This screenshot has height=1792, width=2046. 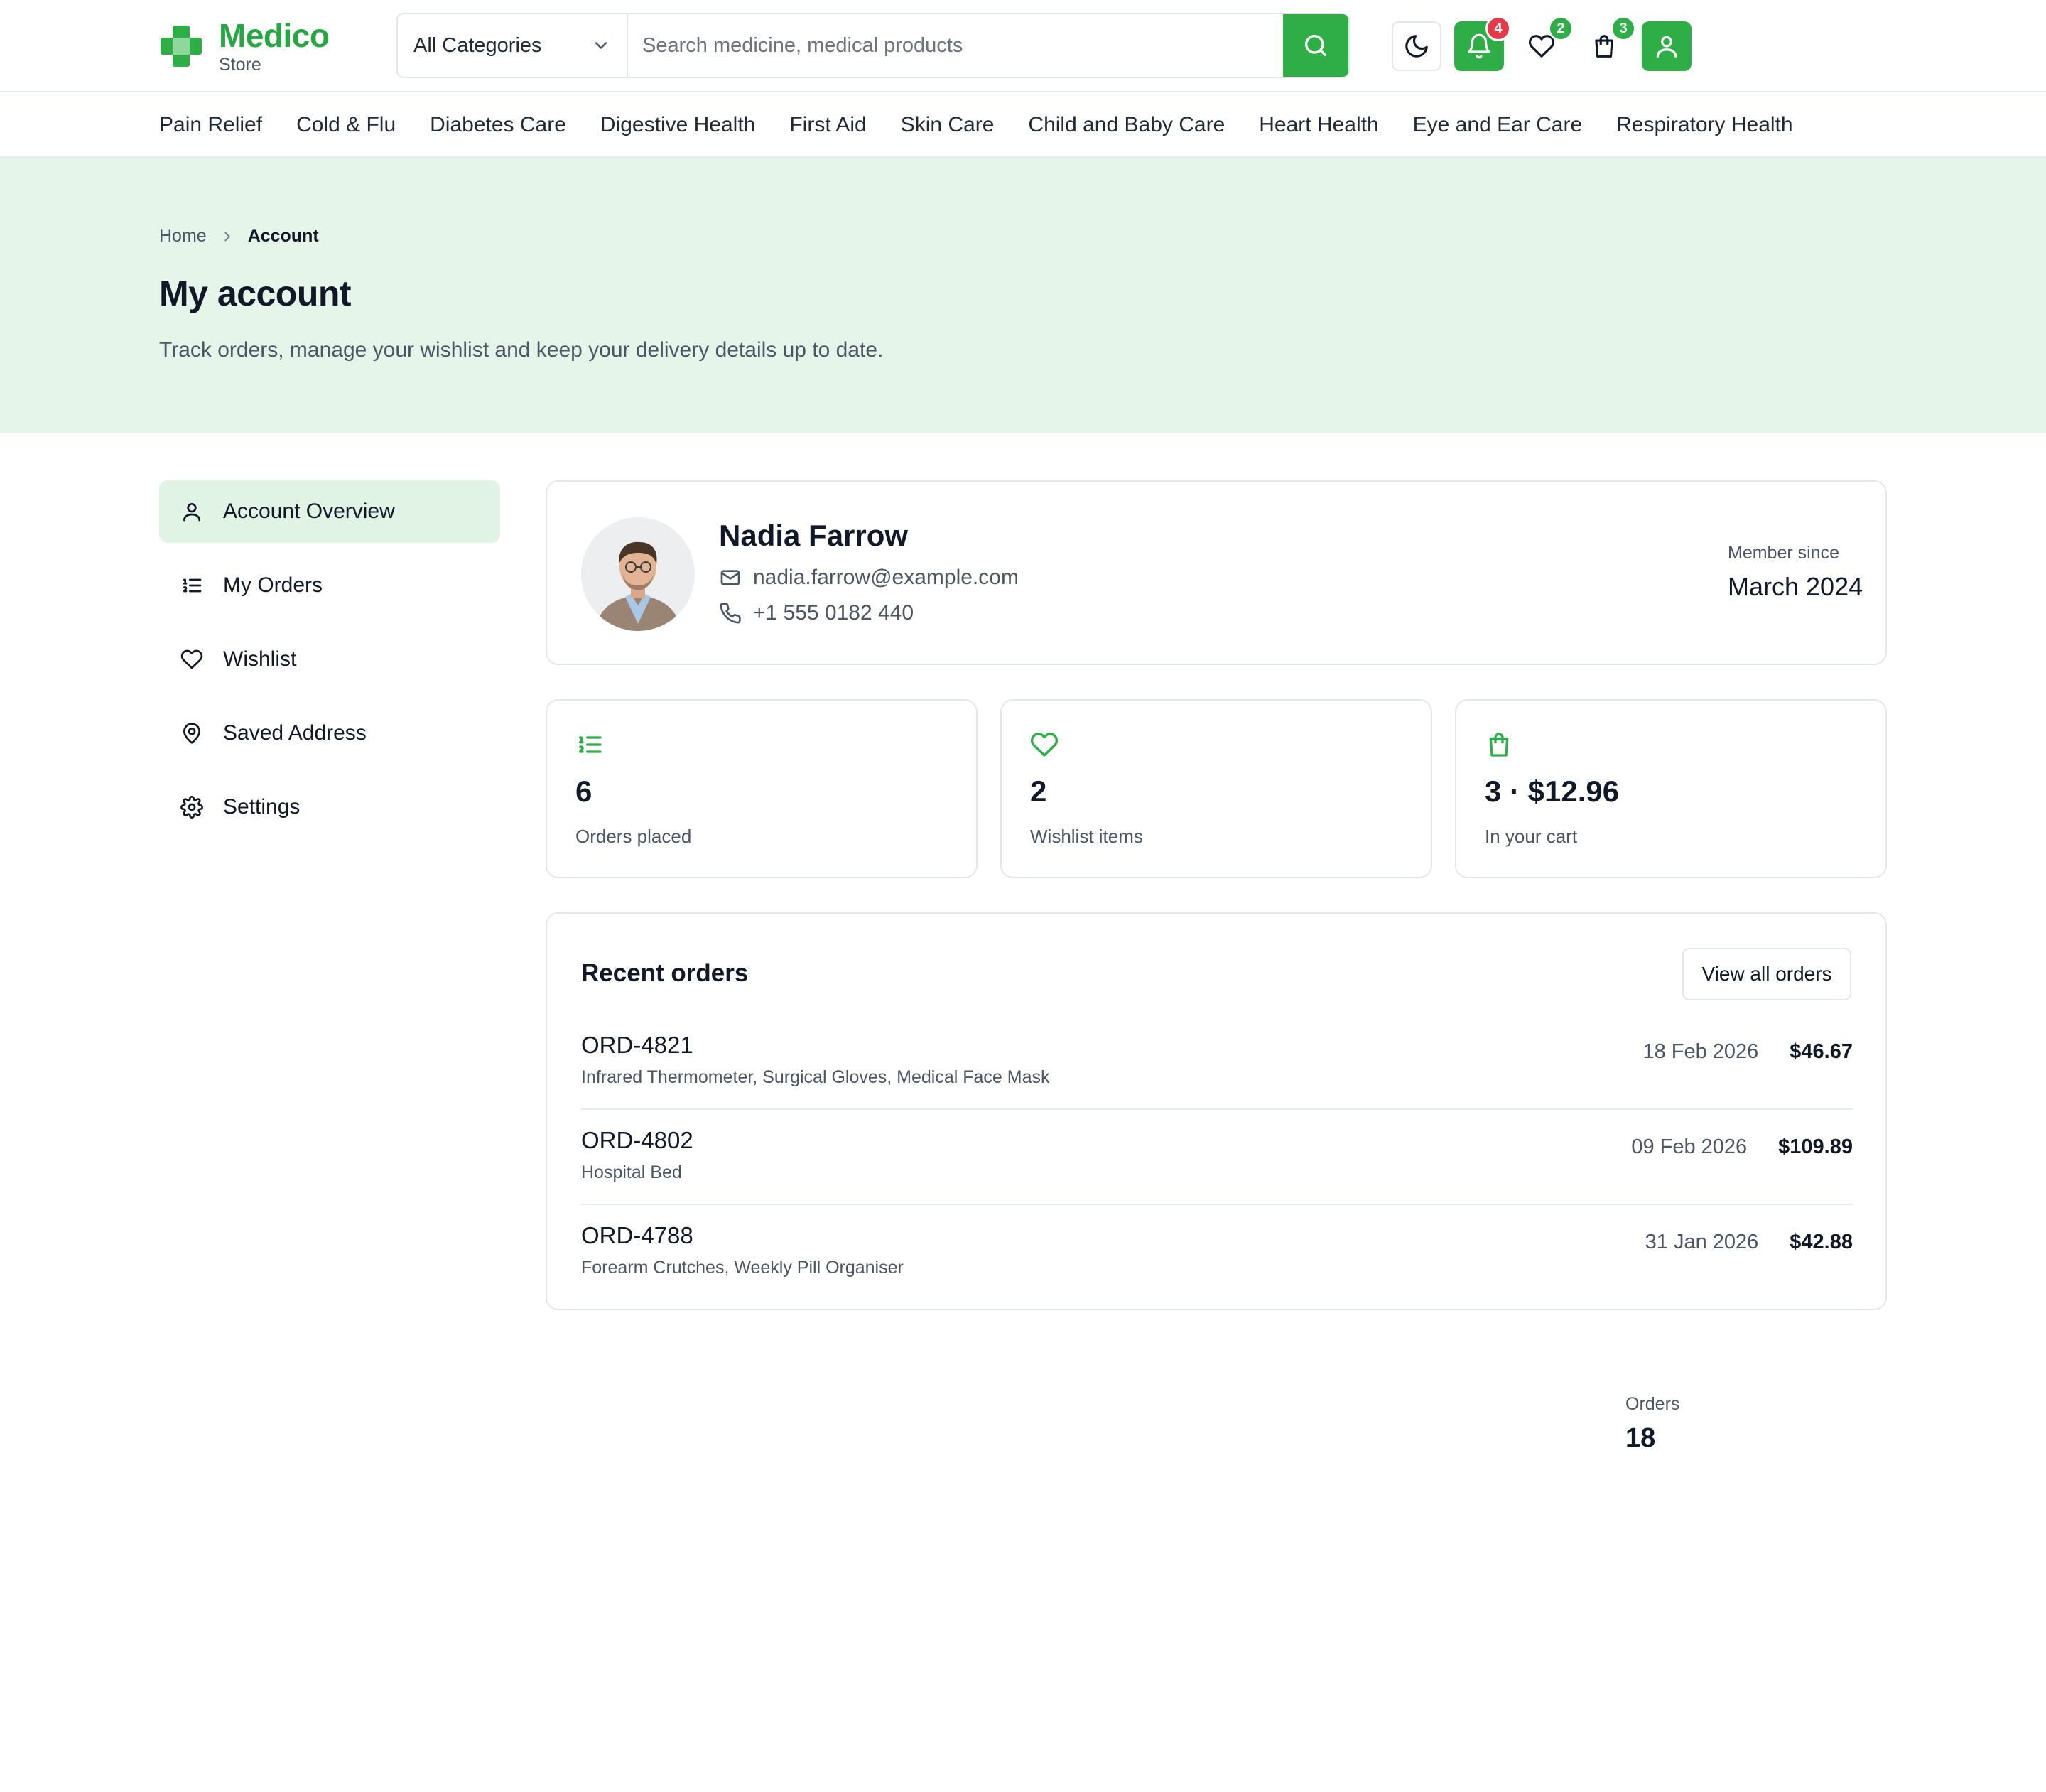 What do you see at coordinates (191, 807) in the screenshot?
I see `gear-icon` at bounding box center [191, 807].